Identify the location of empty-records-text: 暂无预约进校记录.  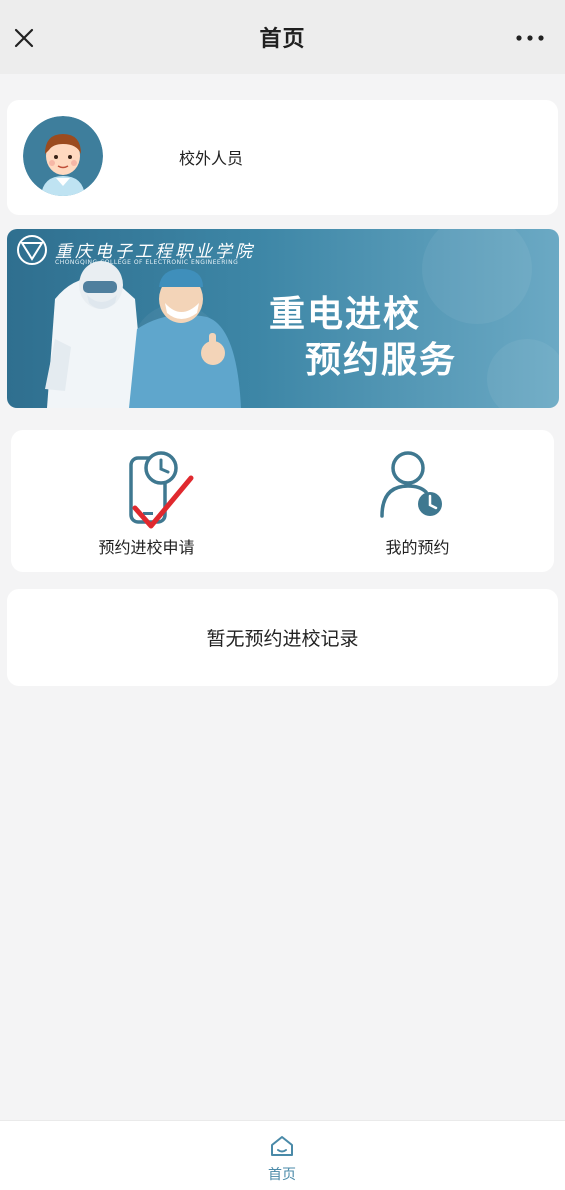
(282, 639).